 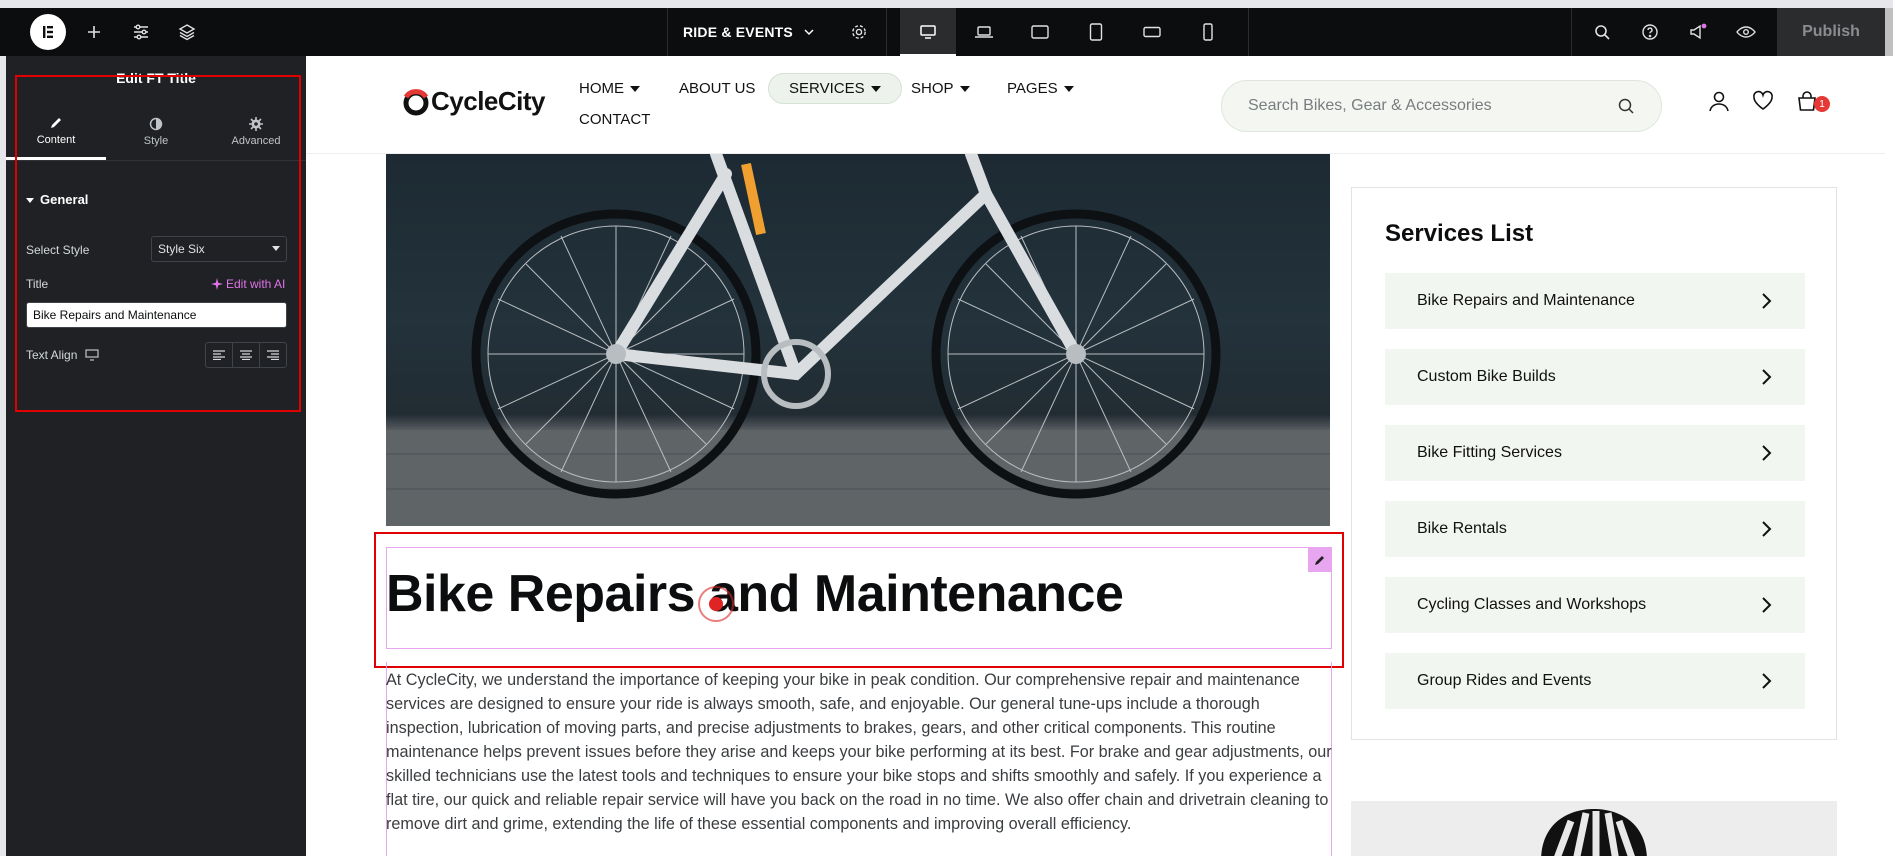 I want to click on service-item-cycling-classes: Cycling Classes and Workshops, so click(x=1595, y=605).